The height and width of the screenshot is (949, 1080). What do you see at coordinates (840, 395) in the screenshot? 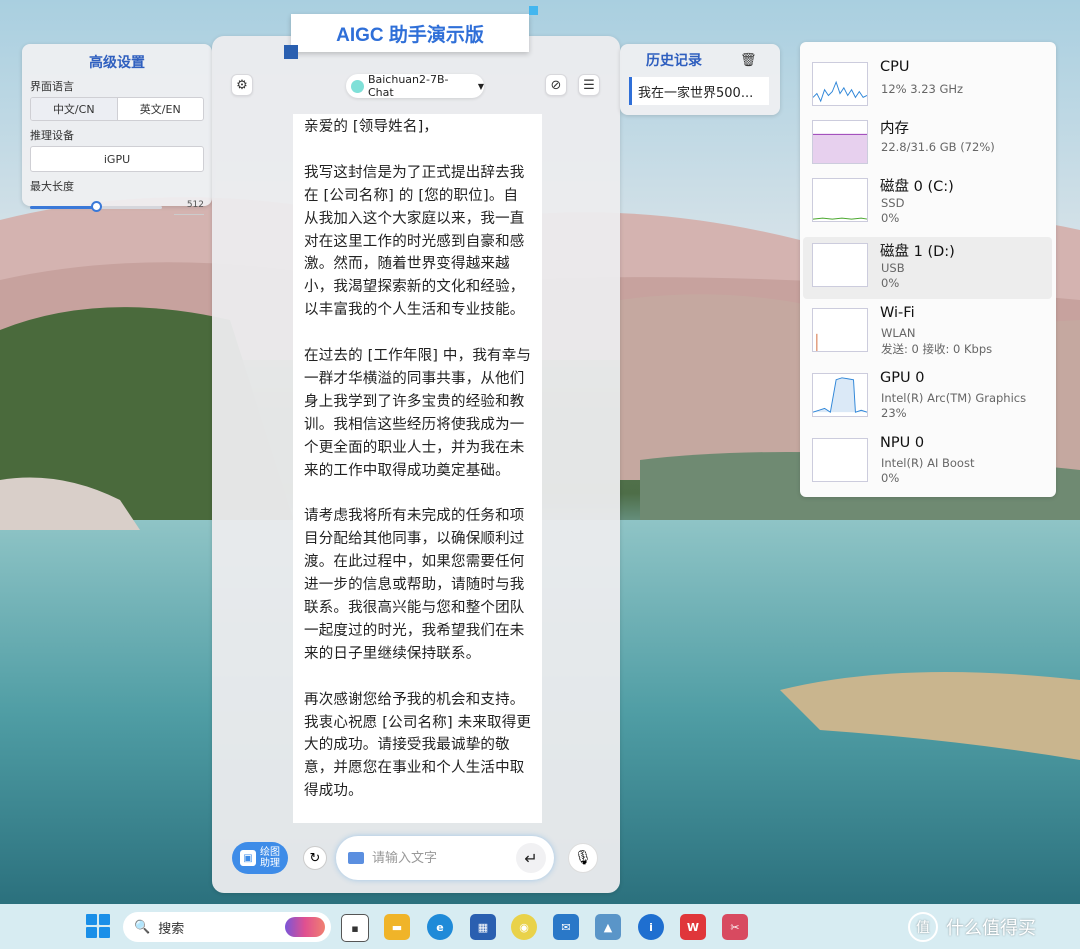
I see `gpu-graph` at bounding box center [840, 395].